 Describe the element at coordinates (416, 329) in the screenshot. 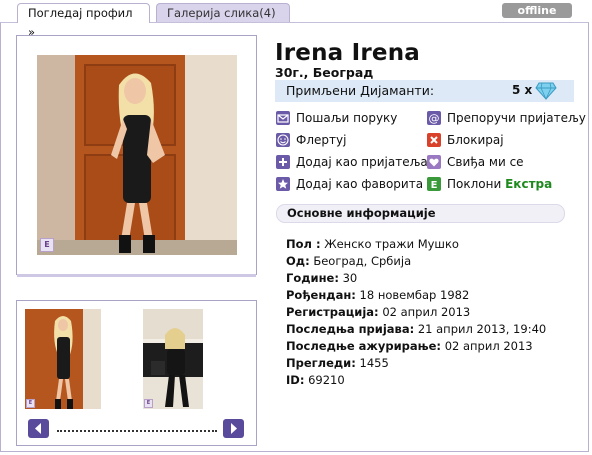

I see `info-row-last-login: Последња пријава: 21 април 2013, 19:40` at that location.